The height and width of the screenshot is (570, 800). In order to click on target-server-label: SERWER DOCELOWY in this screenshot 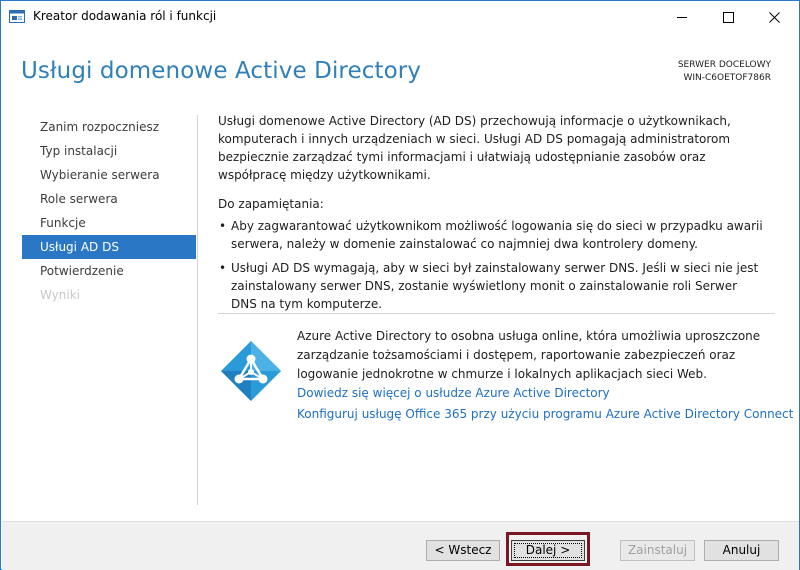, I will do `click(724, 65)`.